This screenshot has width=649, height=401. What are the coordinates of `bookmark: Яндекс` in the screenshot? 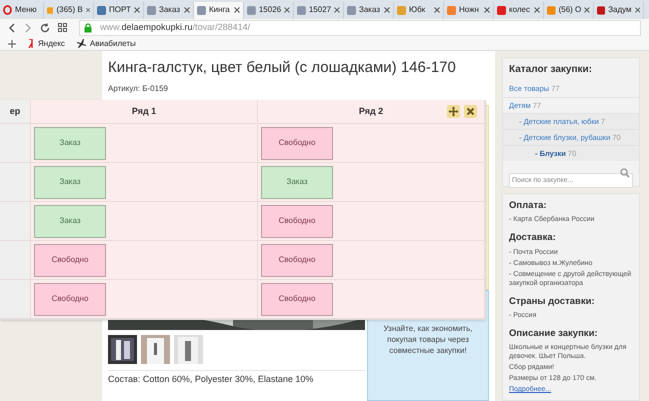 It's located at (46, 44).